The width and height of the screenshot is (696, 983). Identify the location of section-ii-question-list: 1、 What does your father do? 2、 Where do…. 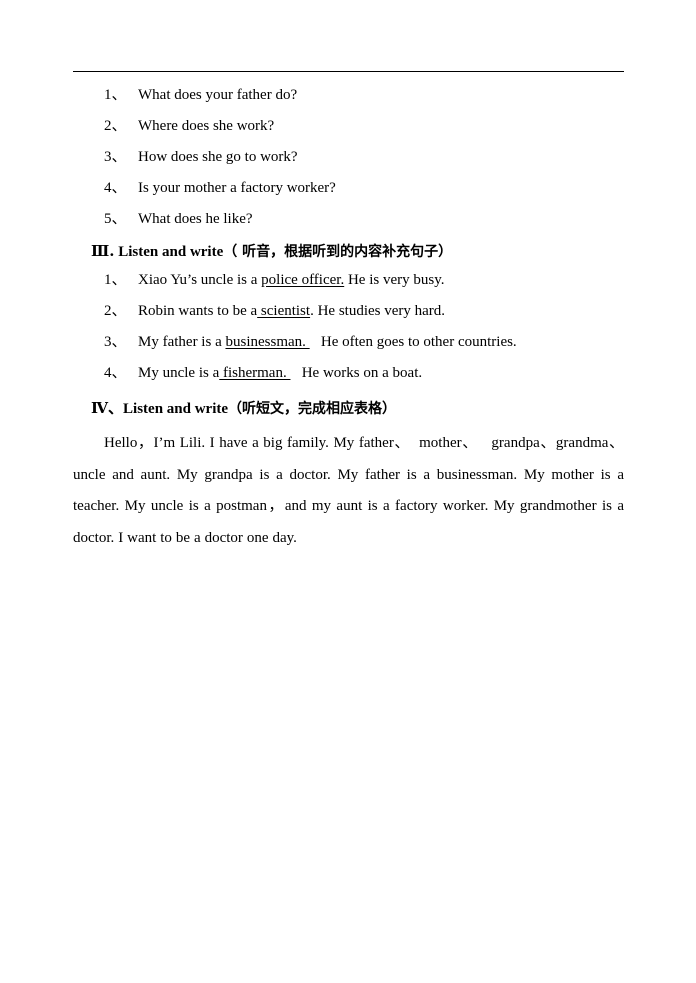
(348, 157).